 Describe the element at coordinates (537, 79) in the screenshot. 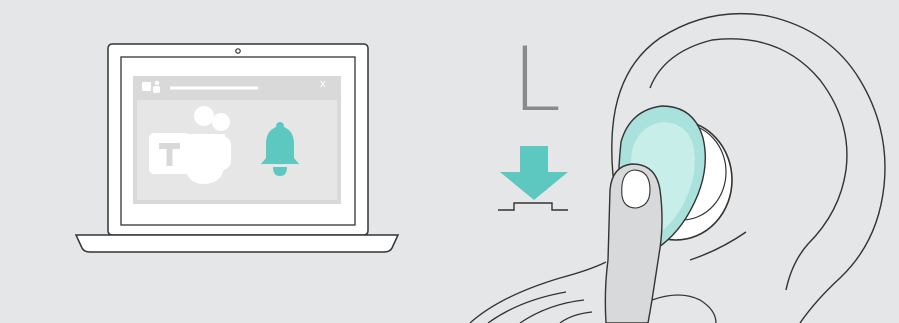

I see `side-label: L` at that location.